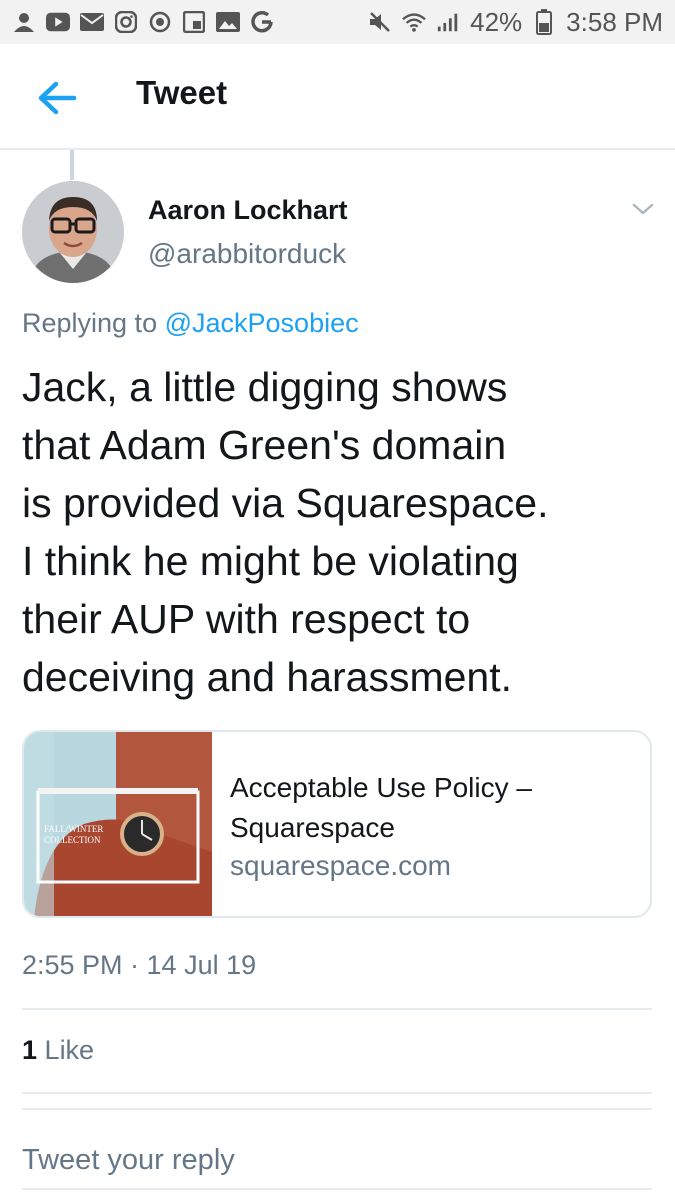 This screenshot has height=1200, width=675. I want to click on status-right: 42% 3:58 PM, so click(515, 22).